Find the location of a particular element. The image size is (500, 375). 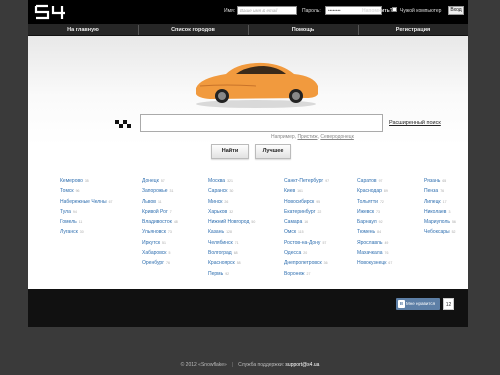

city-item: Ярославль 49 is located at coordinates (392, 243).